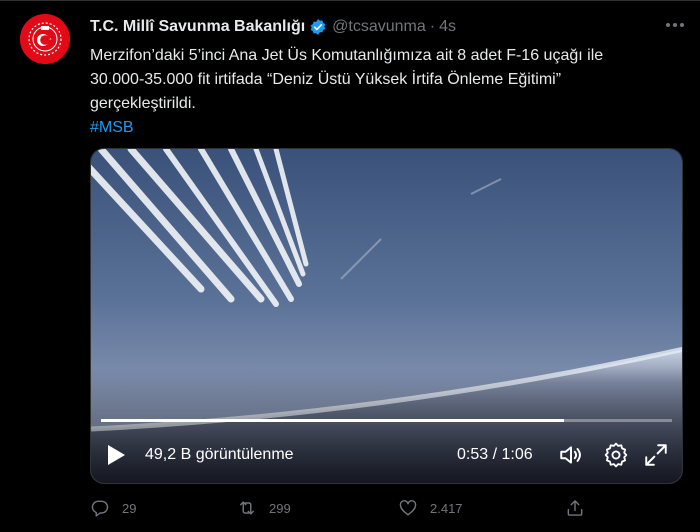  Describe the element at coordinates (675, 25) in the screenshot. I see `more-options-icon` at that location.